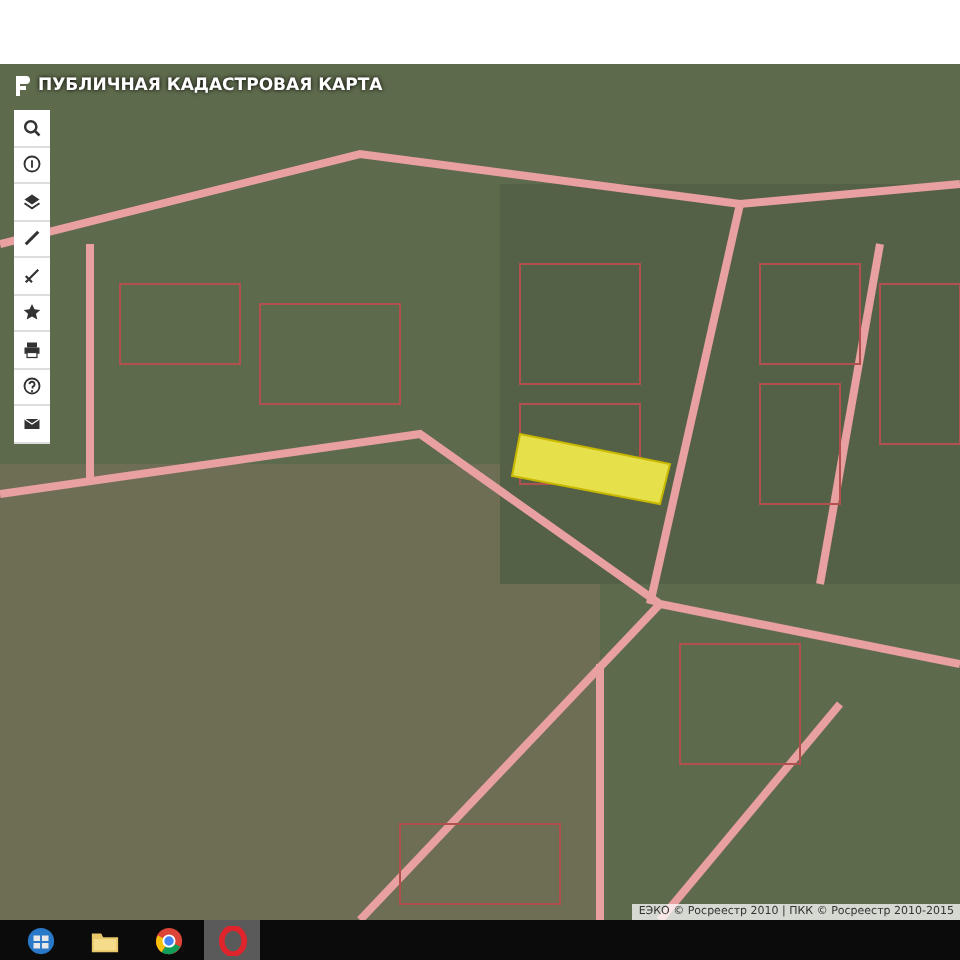 Image resolution: width=960 pixels, height=960 pixels. What do you see at coordinates (32, 312) in the screenshot?
I see `star-icon` at bounding box center [32, 312].